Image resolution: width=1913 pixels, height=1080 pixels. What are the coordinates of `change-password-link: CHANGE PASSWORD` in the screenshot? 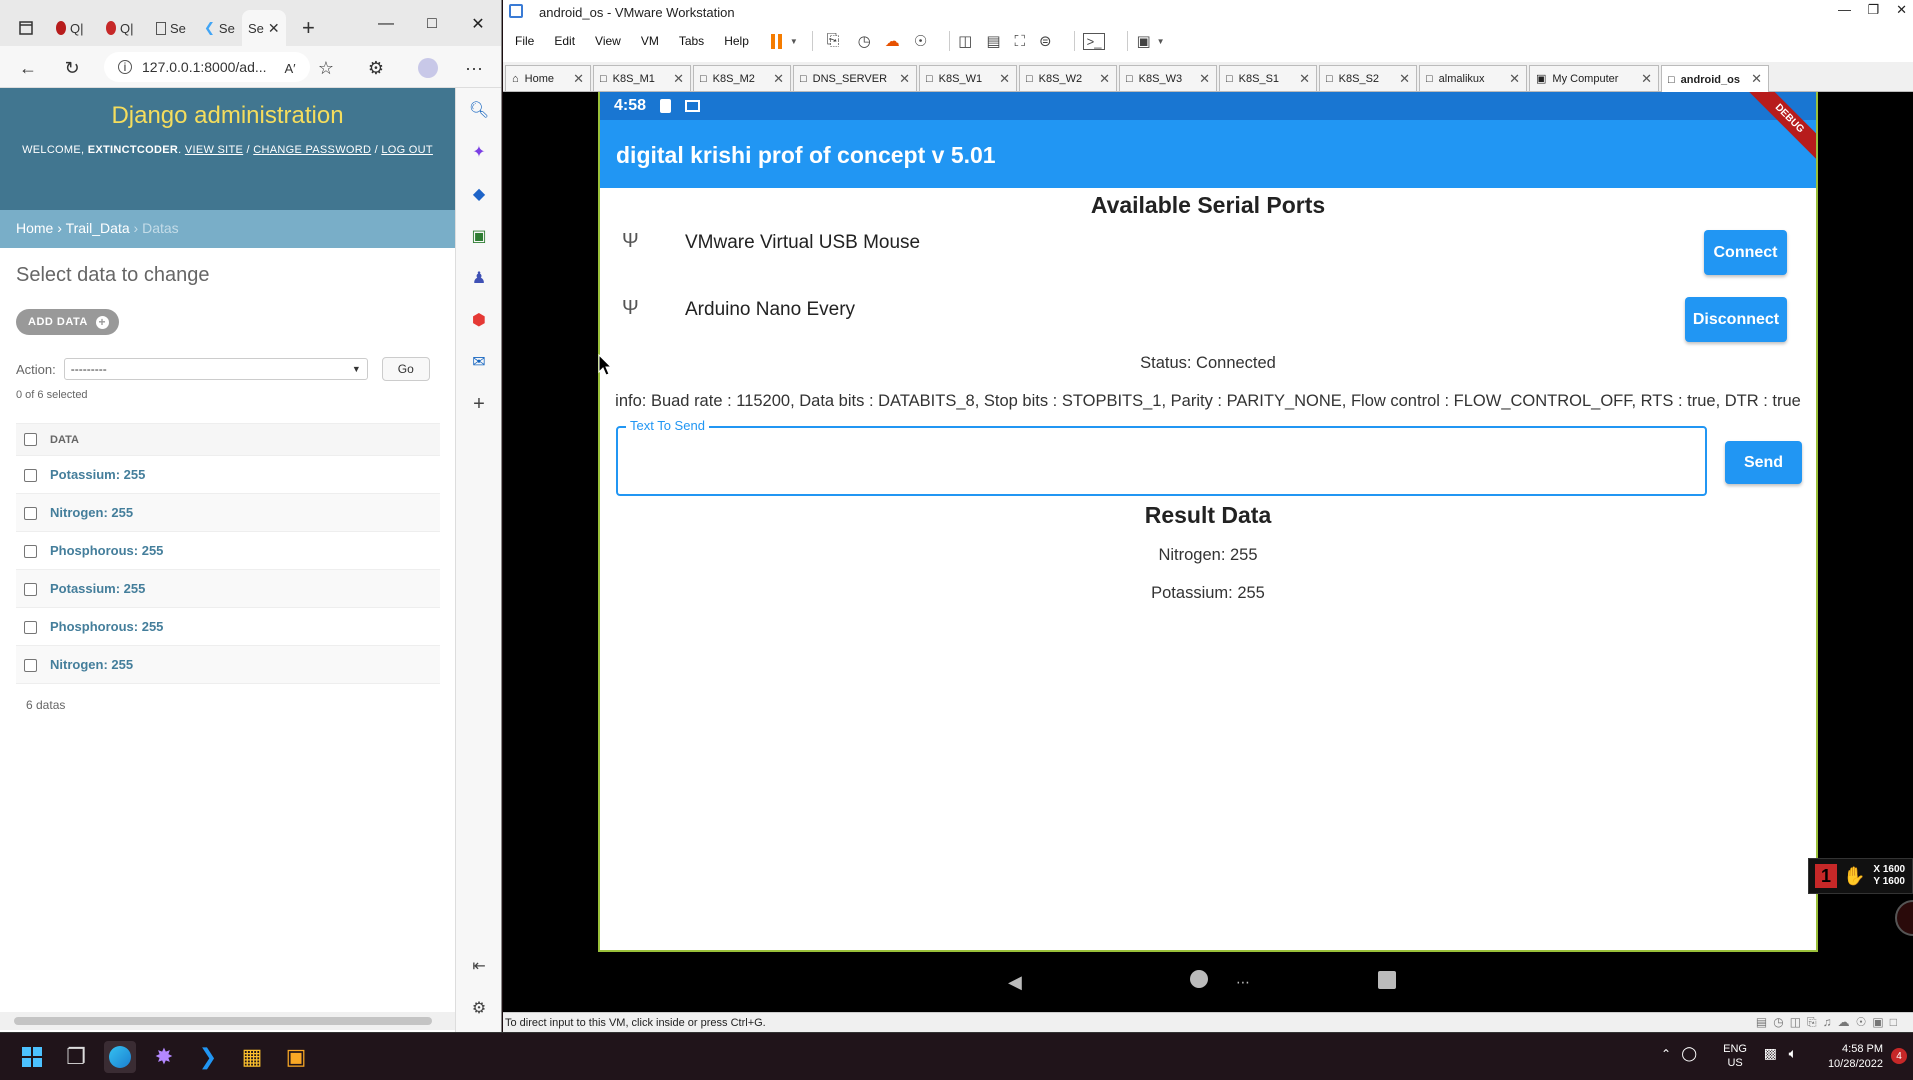 It's located at (312, 150).